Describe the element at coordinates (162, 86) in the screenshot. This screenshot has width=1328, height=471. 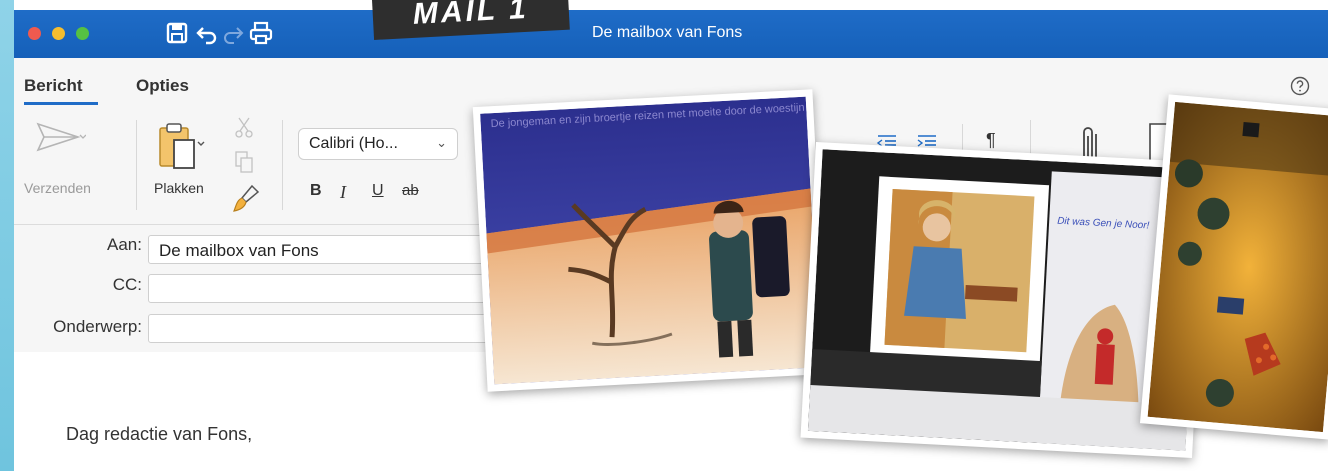
I see `tab-opties: Opties` at that location.